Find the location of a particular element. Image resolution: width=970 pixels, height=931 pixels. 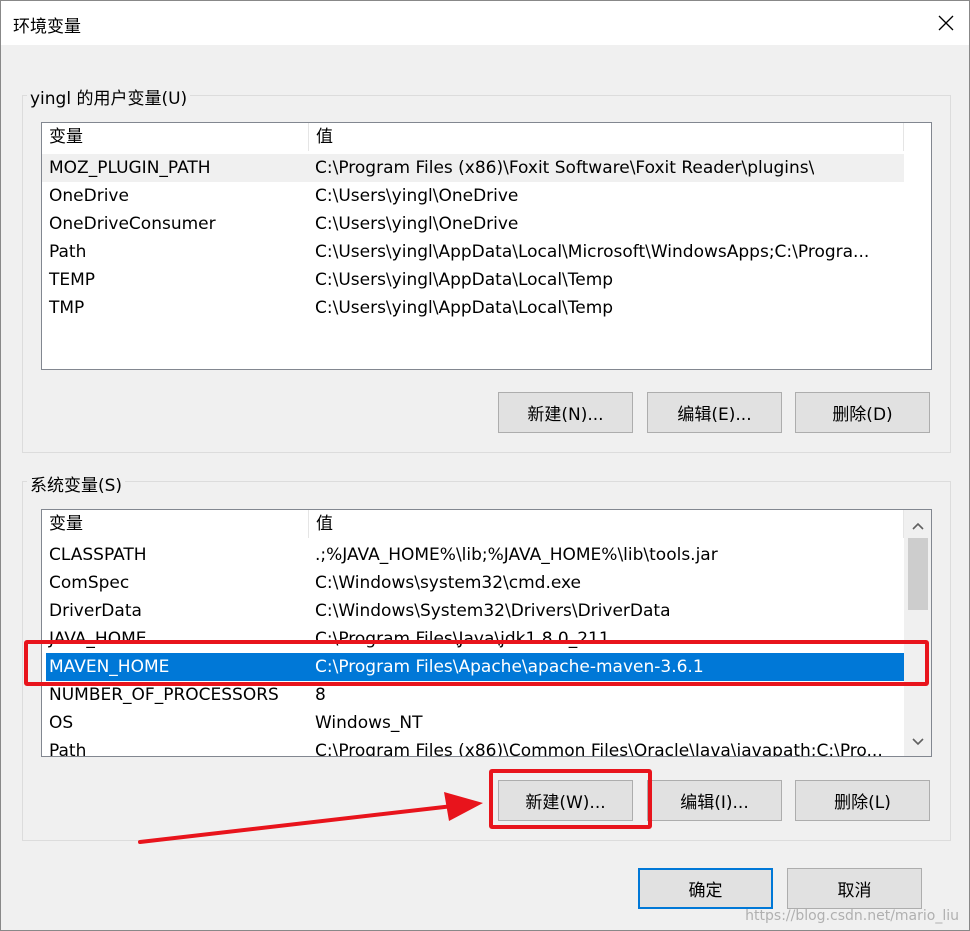

watermark-text: https://blog.csdn.net/mario_liu is located at coordinates (852, 916).